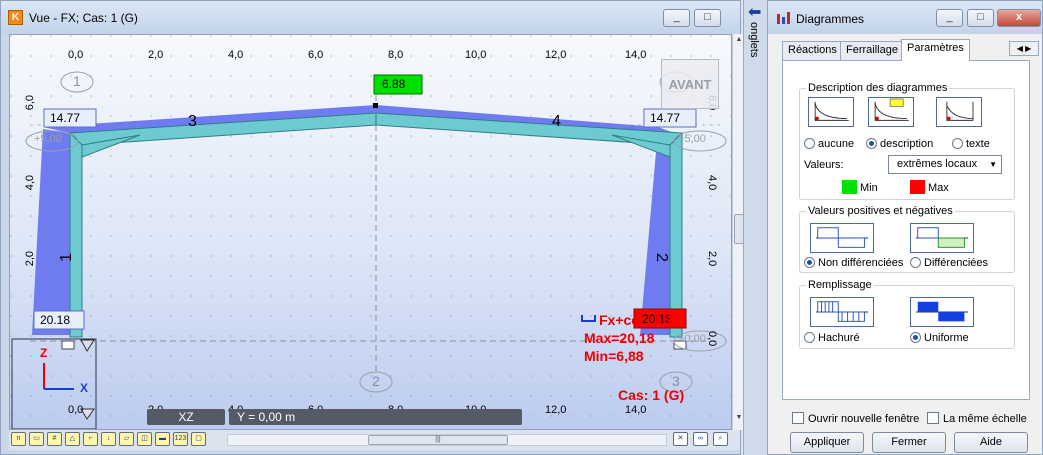 The height and width of the screenshot is (455, 1043). I want to click on toolbar-link-icon: ∞, so click(700, 439).